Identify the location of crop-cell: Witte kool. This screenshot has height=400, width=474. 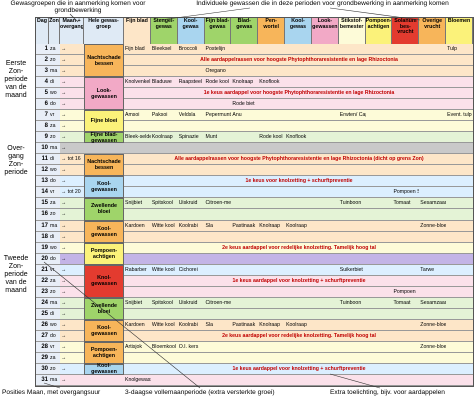
(163, 225).